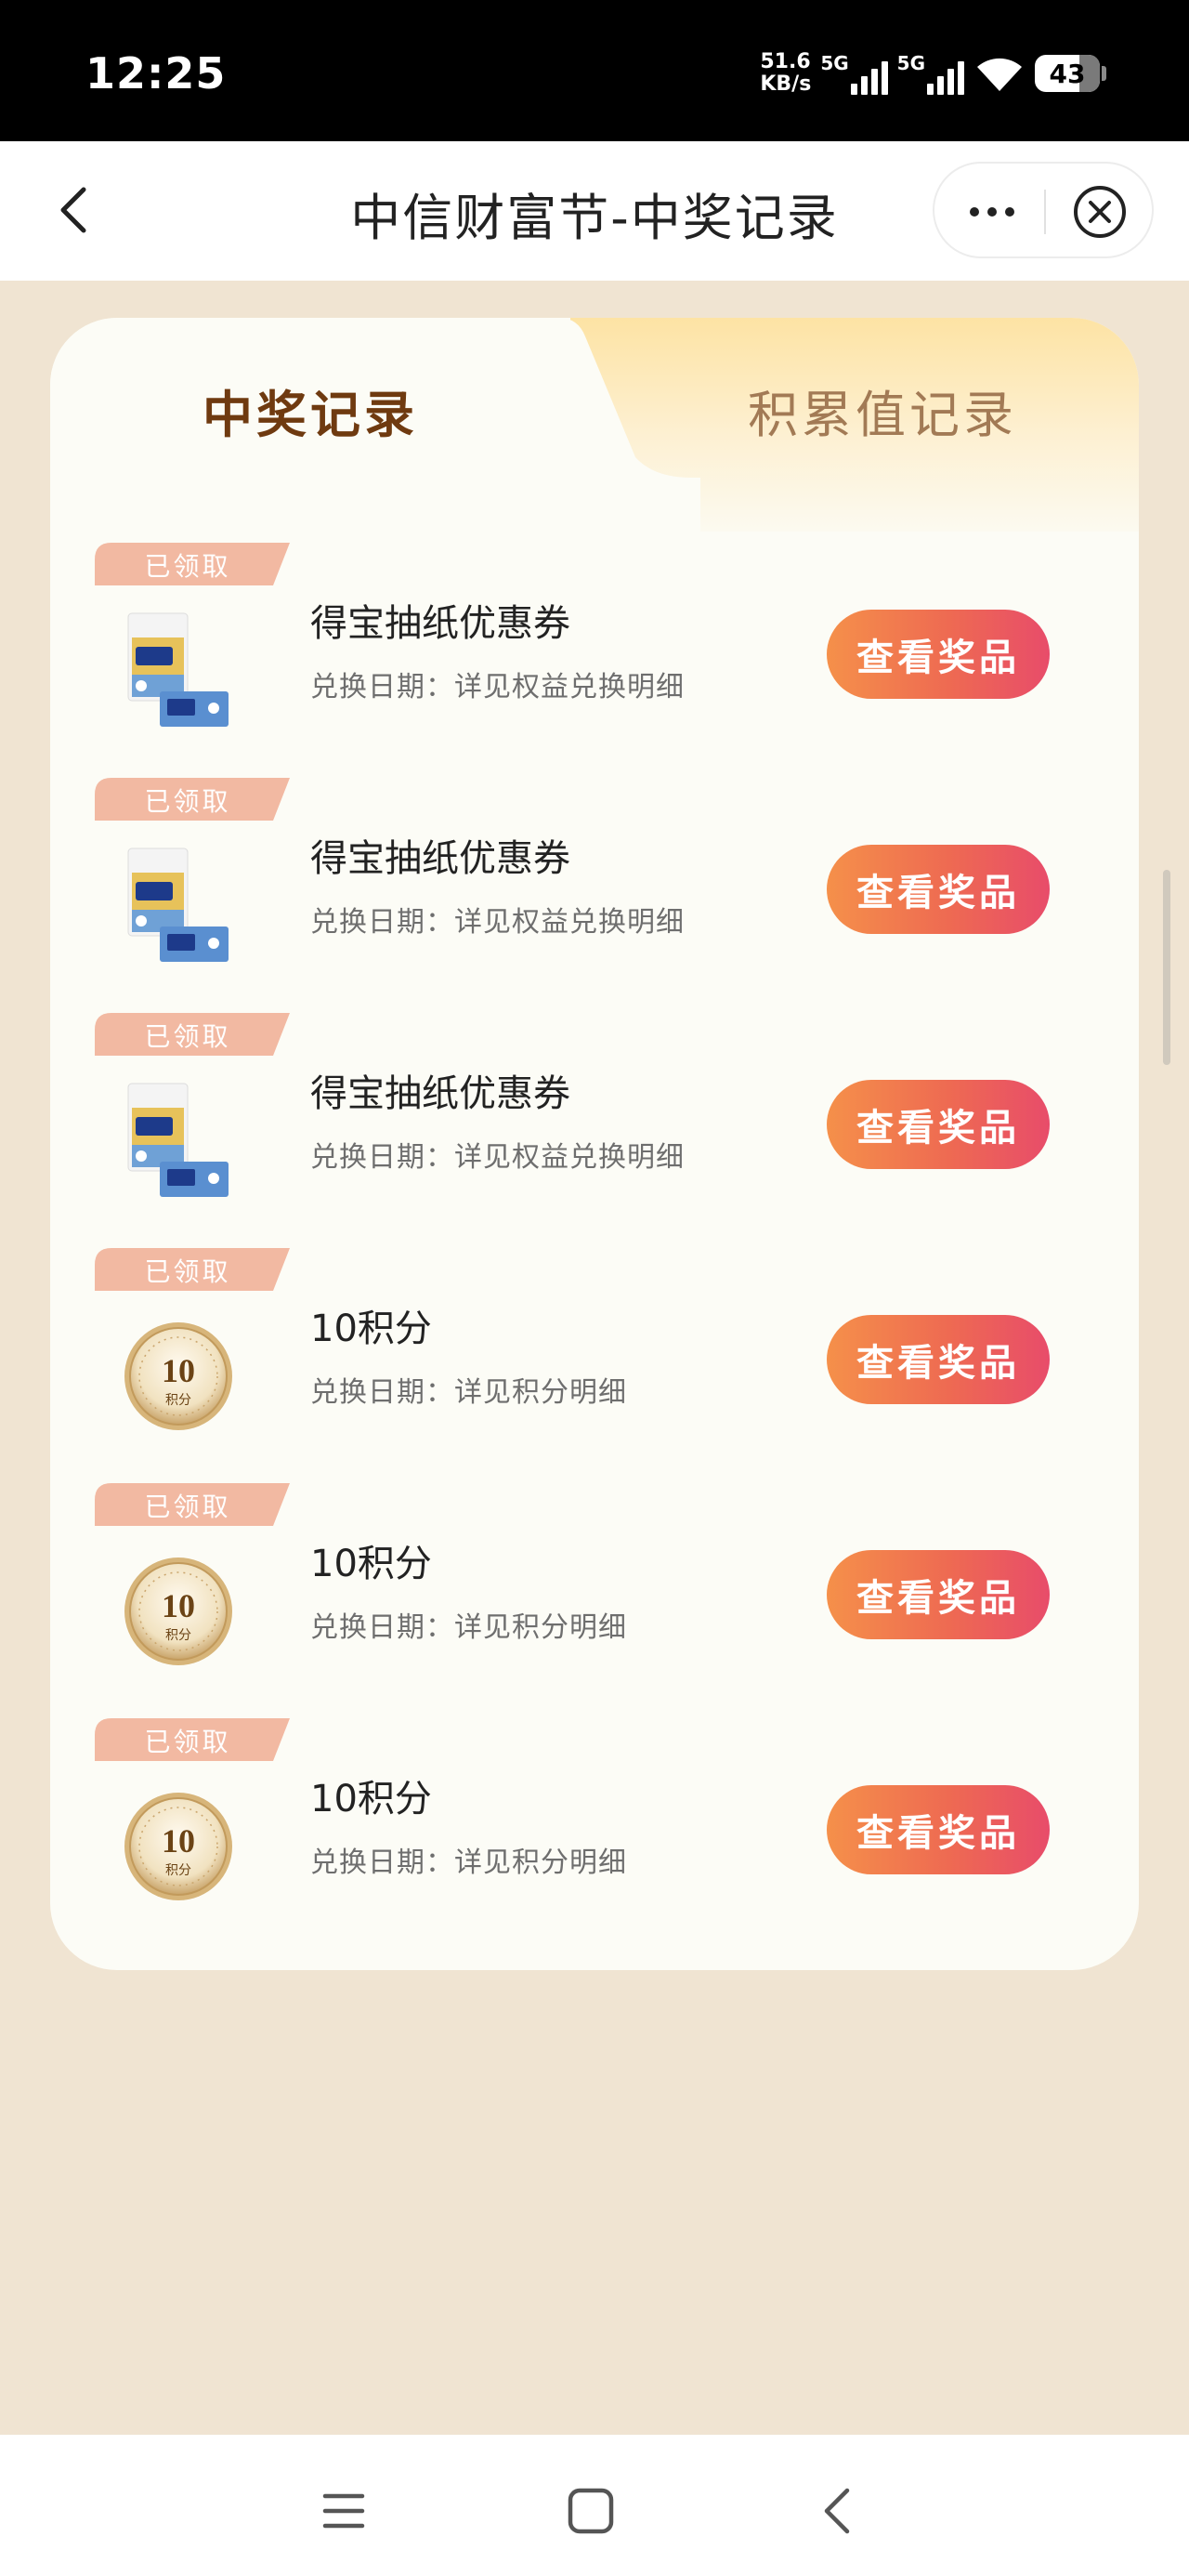  I want to click on network-speed: 51.6 KB/s, so click(786, 73).